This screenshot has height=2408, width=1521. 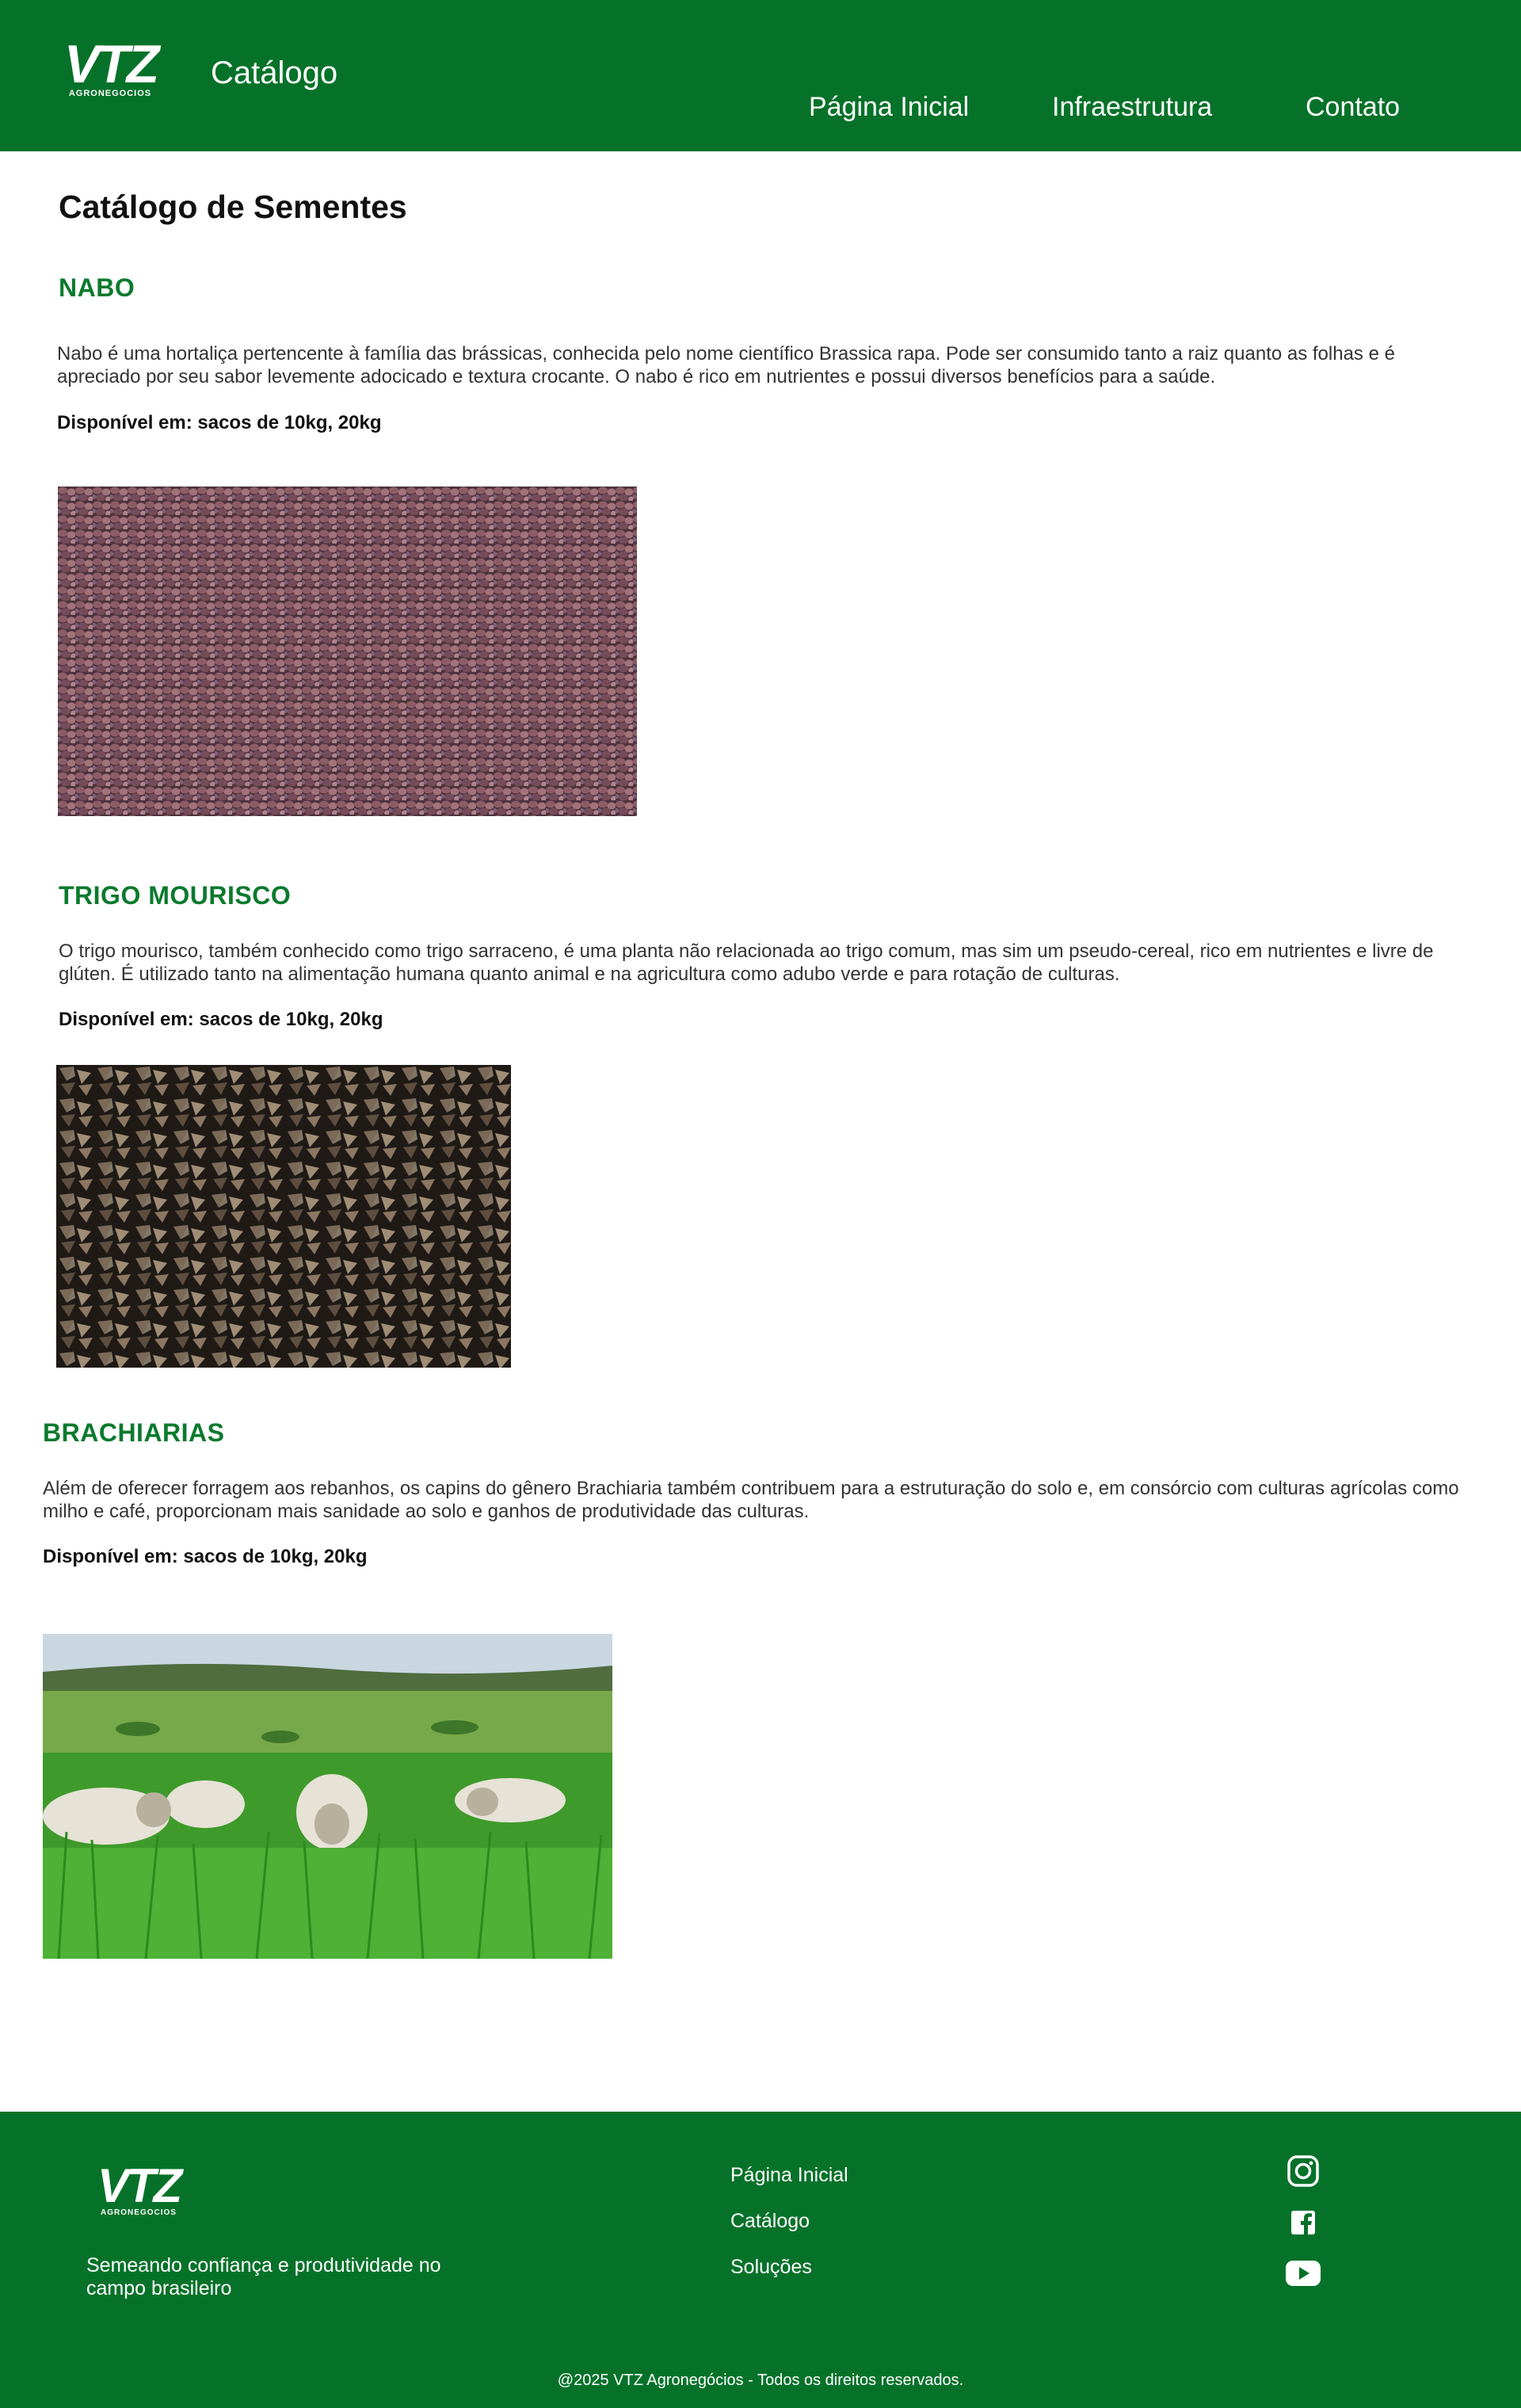 I want to click on vtz-logo-mark: VTZ, so click(x=115, y=64).